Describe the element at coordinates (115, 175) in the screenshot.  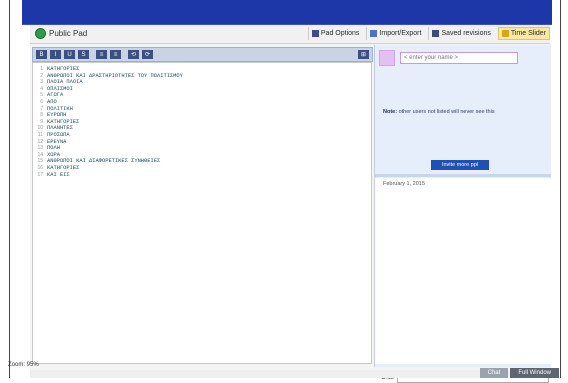
I see `editor-line: ΚΑΙ ΕΙΣ` at that location.